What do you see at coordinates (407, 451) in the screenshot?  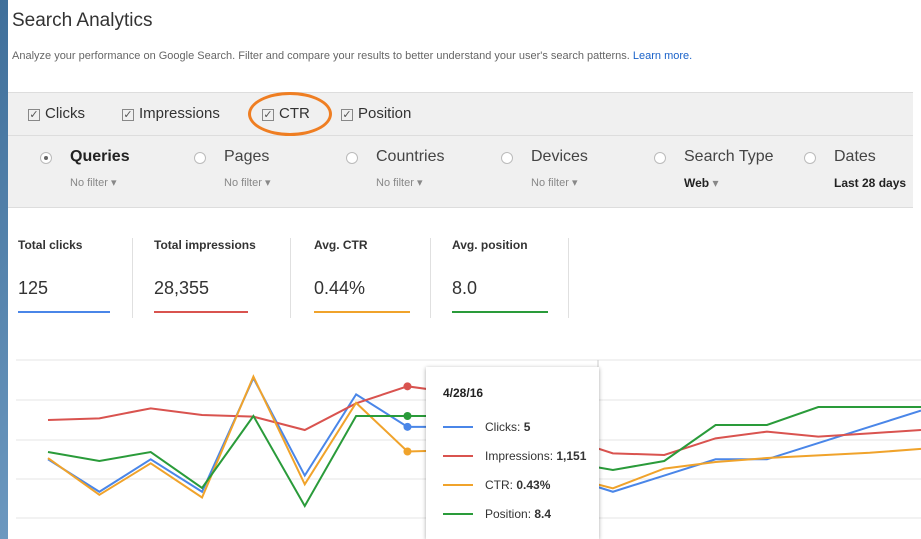 I see `highlight-point-ctr` at bounding box center [407, 451].